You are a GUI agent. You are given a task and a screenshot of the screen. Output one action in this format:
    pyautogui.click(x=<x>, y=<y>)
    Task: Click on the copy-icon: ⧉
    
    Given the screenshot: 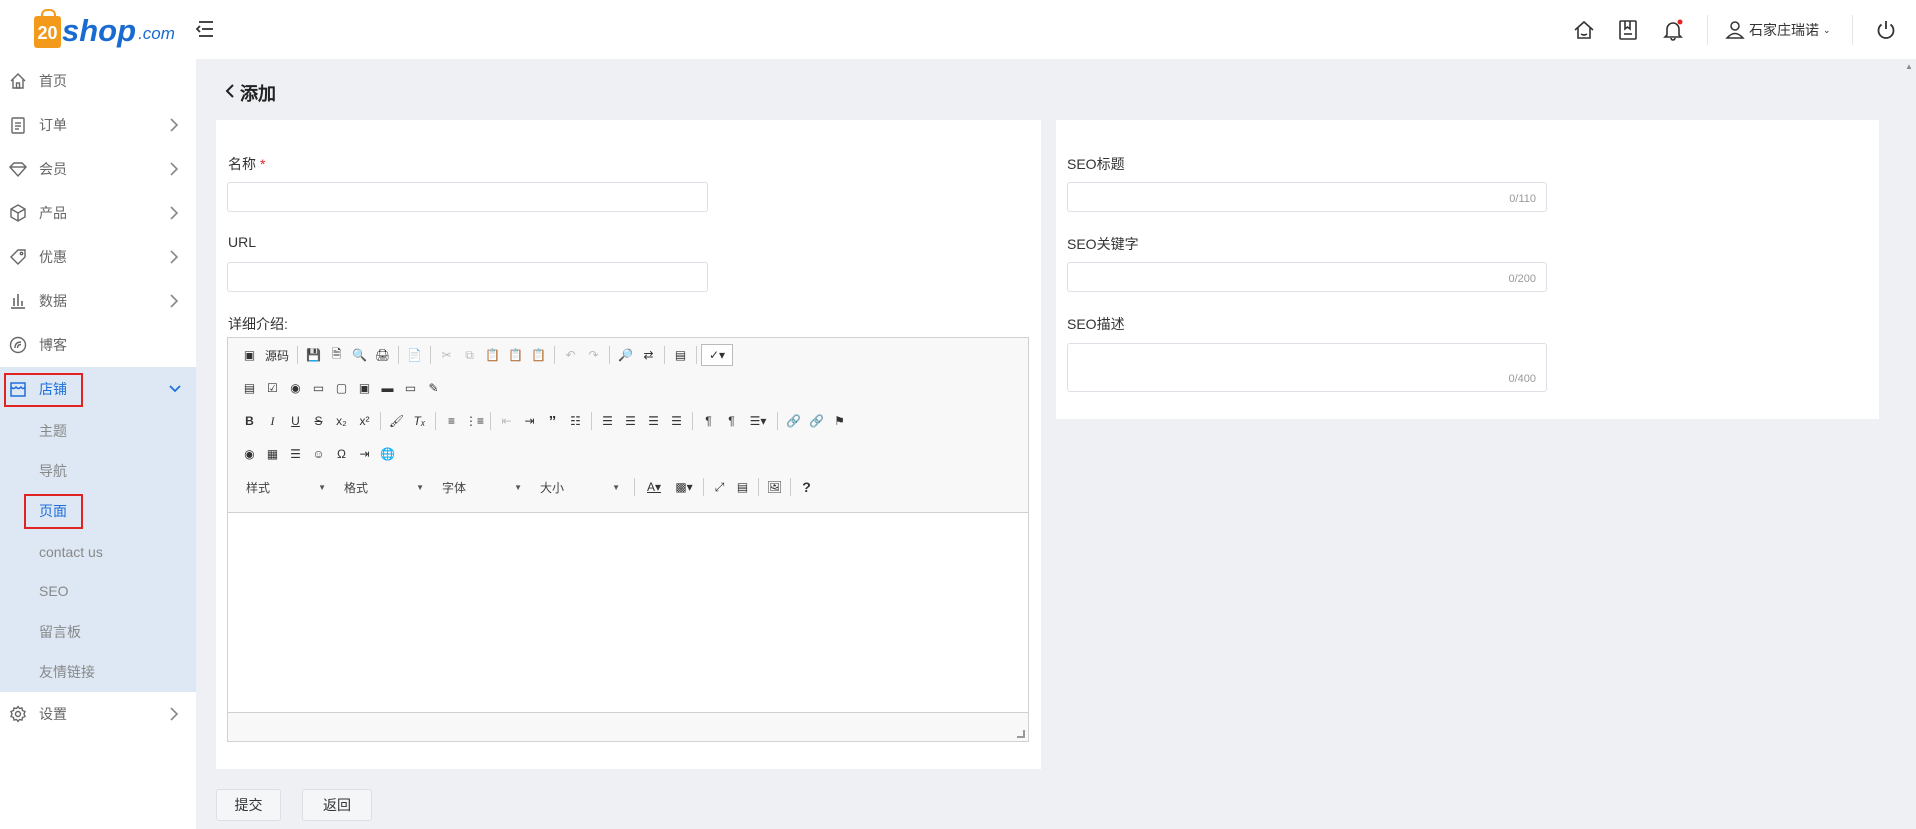 What is the action you would take?
    pyautogui.click(x=469, y=355)
    